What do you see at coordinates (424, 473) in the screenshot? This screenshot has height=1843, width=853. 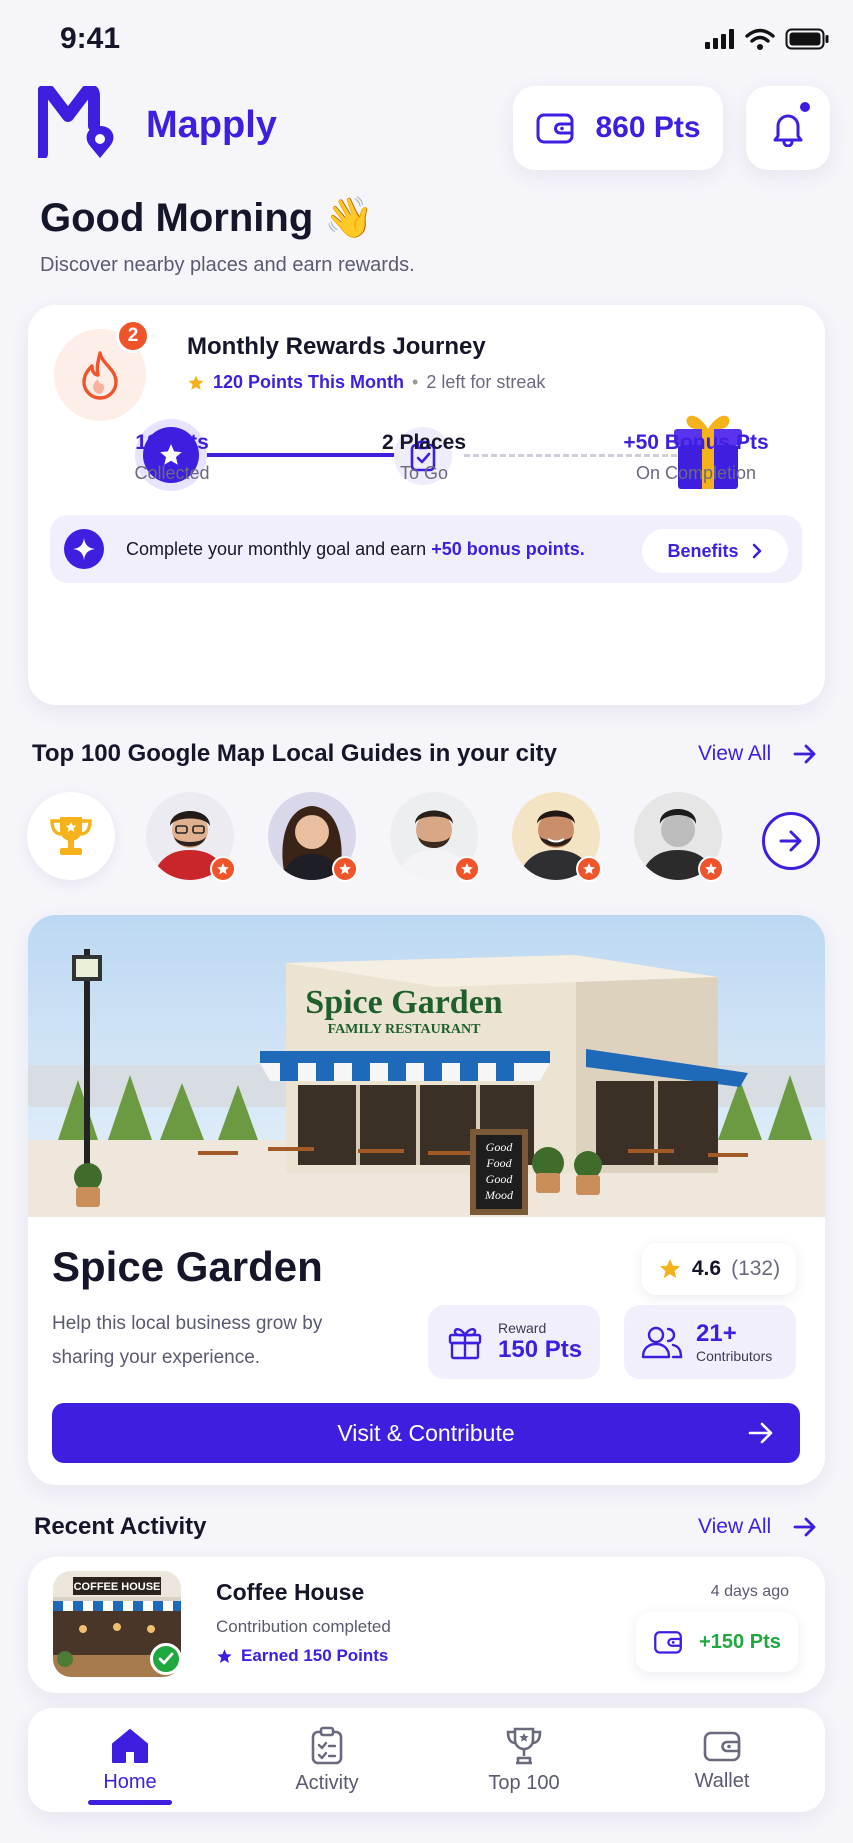 I see `step-places-label: To Go` at bounding box center [424, 473].